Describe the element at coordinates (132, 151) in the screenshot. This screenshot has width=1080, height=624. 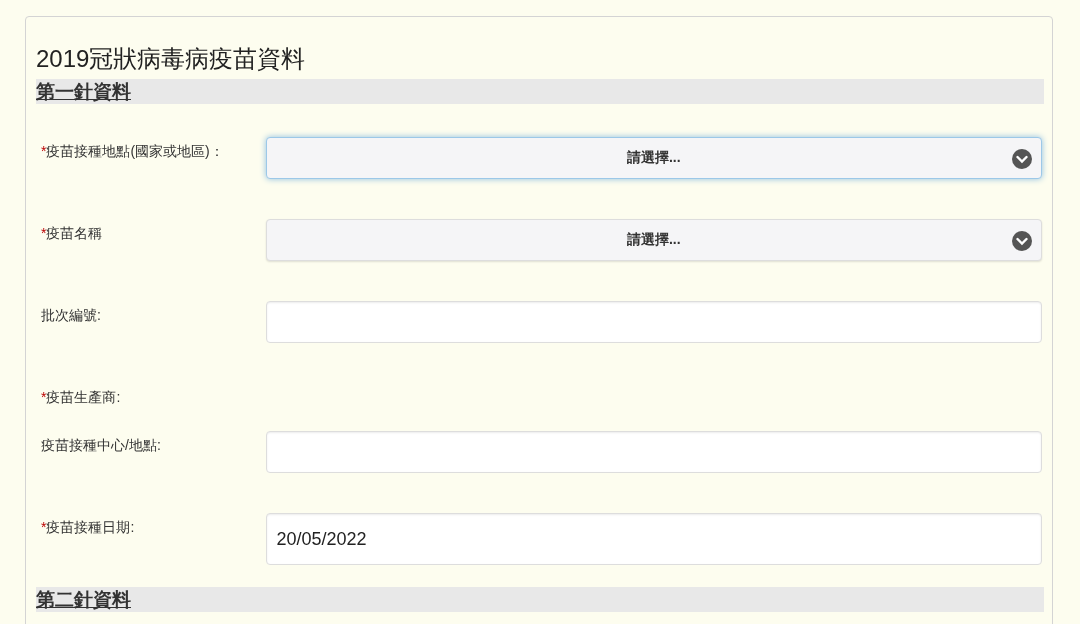
I see `field-label: *疫苗接種地點(國家或地區)：` at that location.